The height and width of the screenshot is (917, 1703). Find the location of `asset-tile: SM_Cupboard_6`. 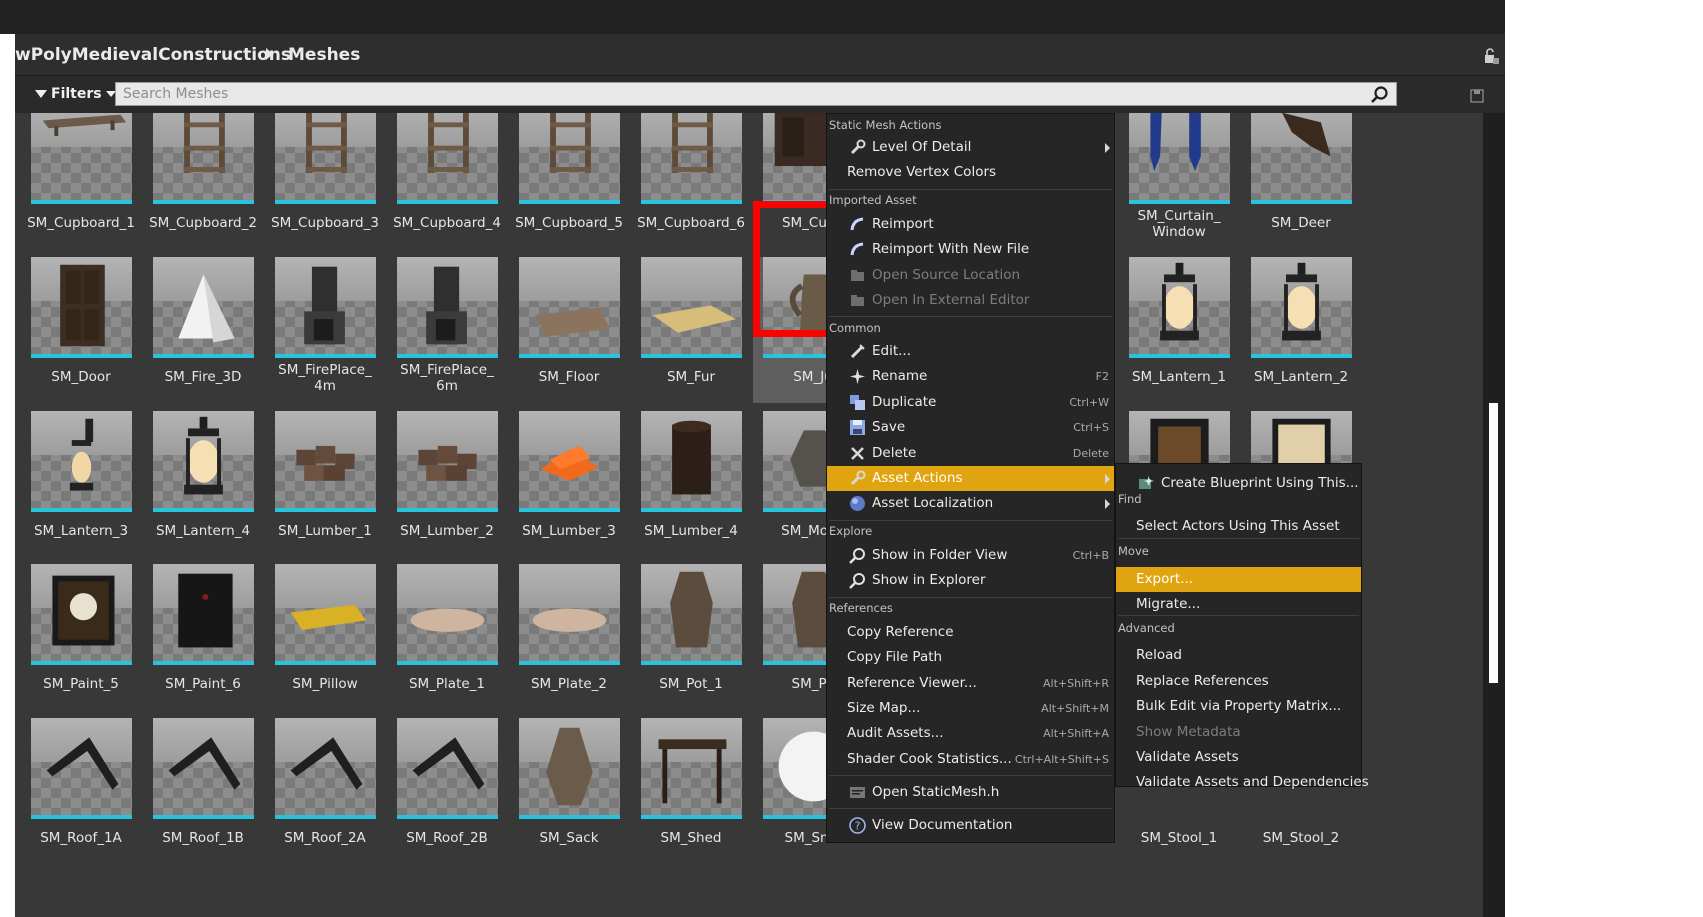

asset-tile: SM_Cupboard_6 is located at coordinates (691, 181).